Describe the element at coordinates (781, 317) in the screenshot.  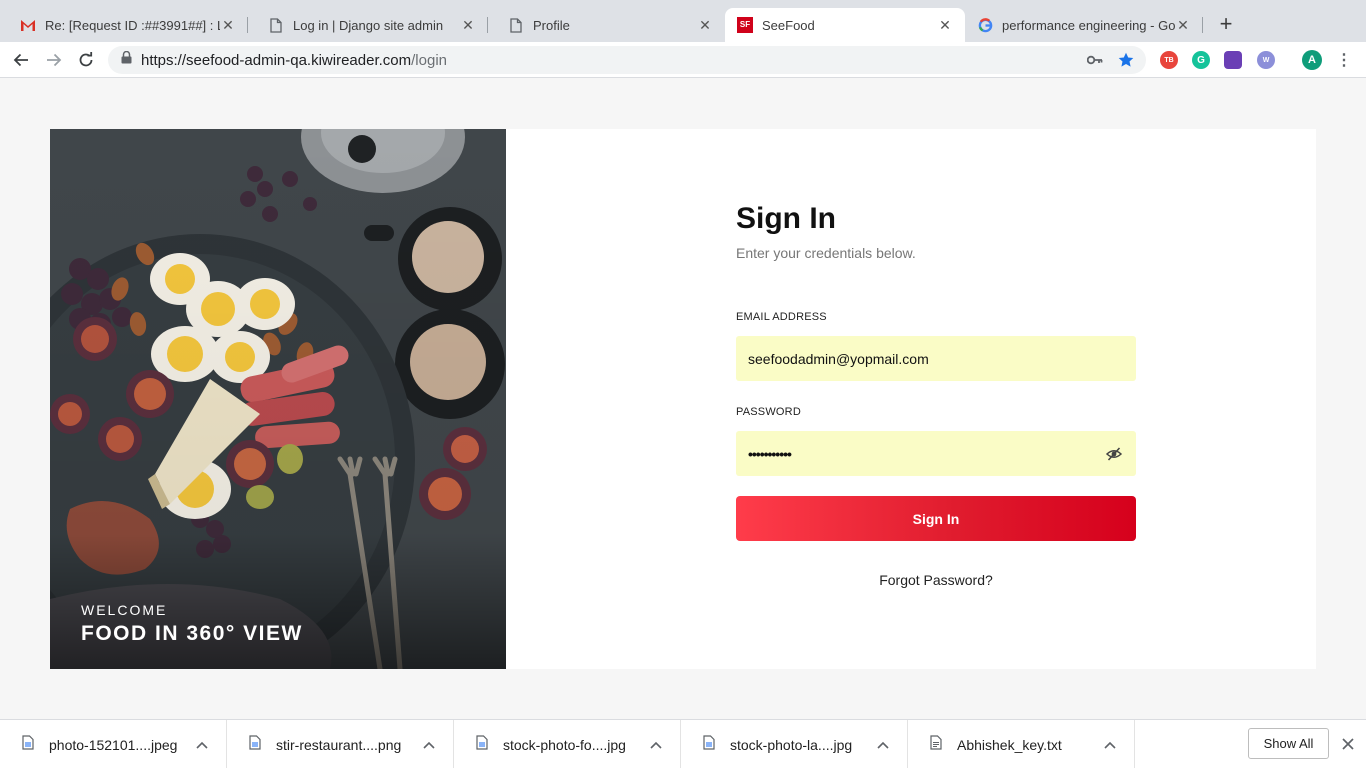
I see `email-label: EMAIL ADDRESS` at that location.